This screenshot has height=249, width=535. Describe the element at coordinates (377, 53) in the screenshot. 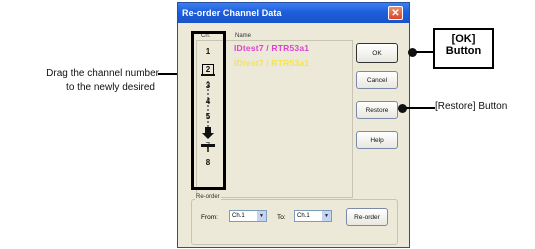

I see `ok-button: OK` at that location.